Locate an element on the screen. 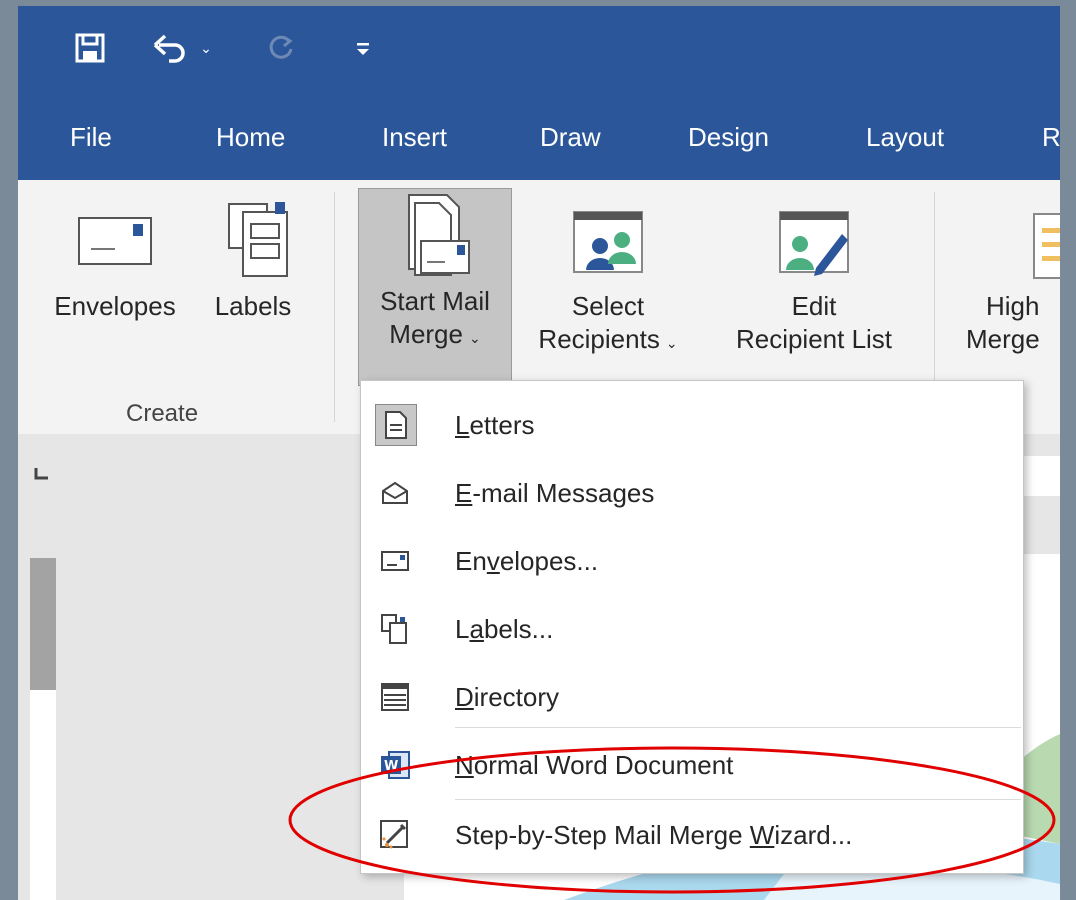 The height and width of the screenshot is (900, 1076). edit-recipient-list-icon is located at coordinates (814, 243).